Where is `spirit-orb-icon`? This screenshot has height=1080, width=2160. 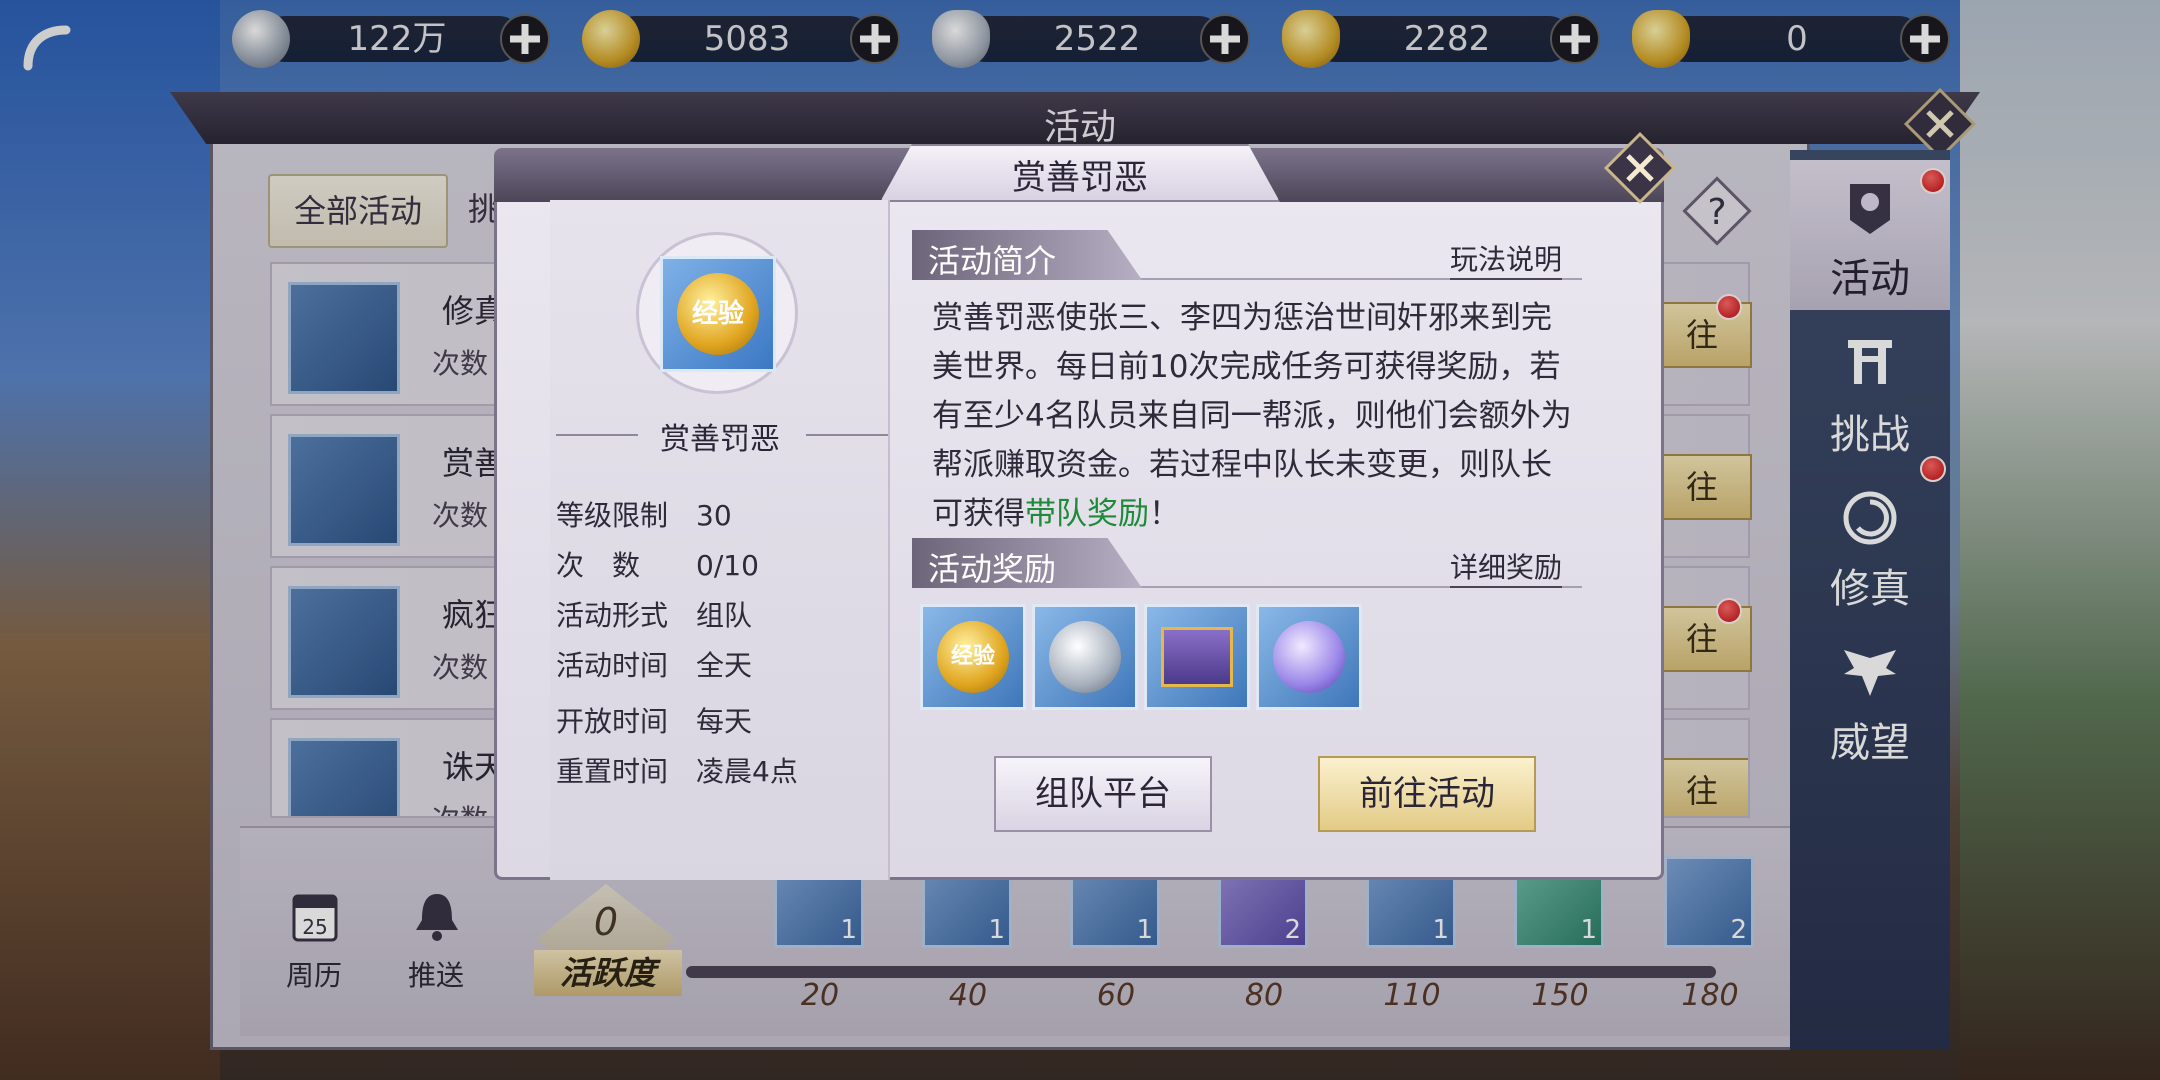 spirit-orb-icon is located at coordinates (1309, 657).